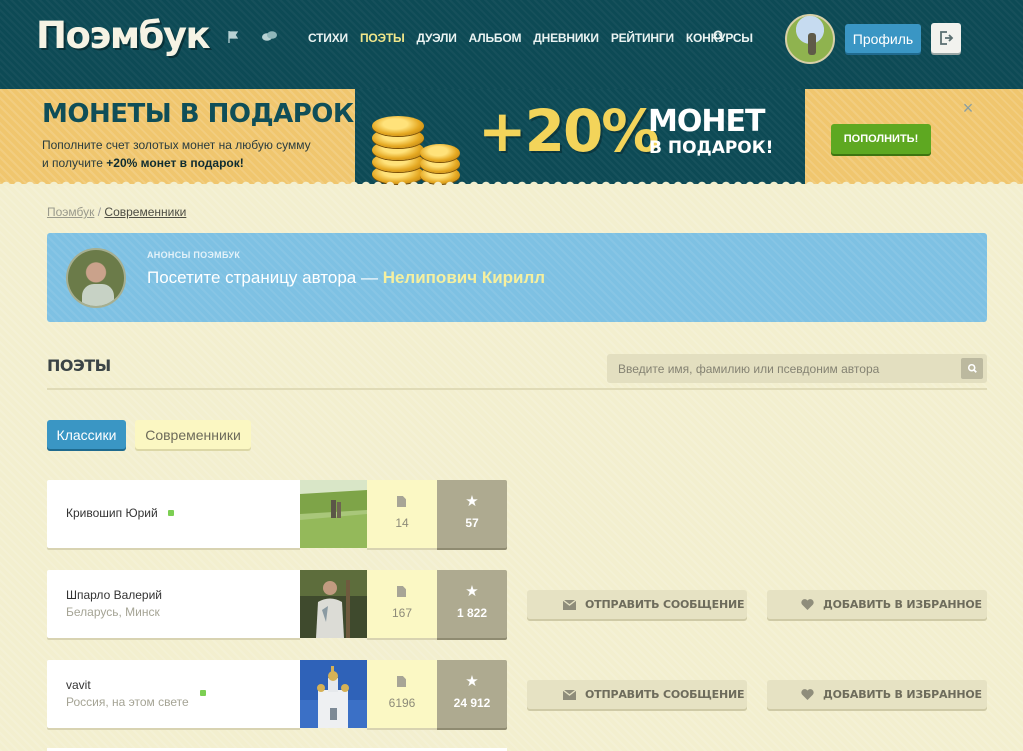  I want to click on promo-text-line2: и получите, so click(74, 163).